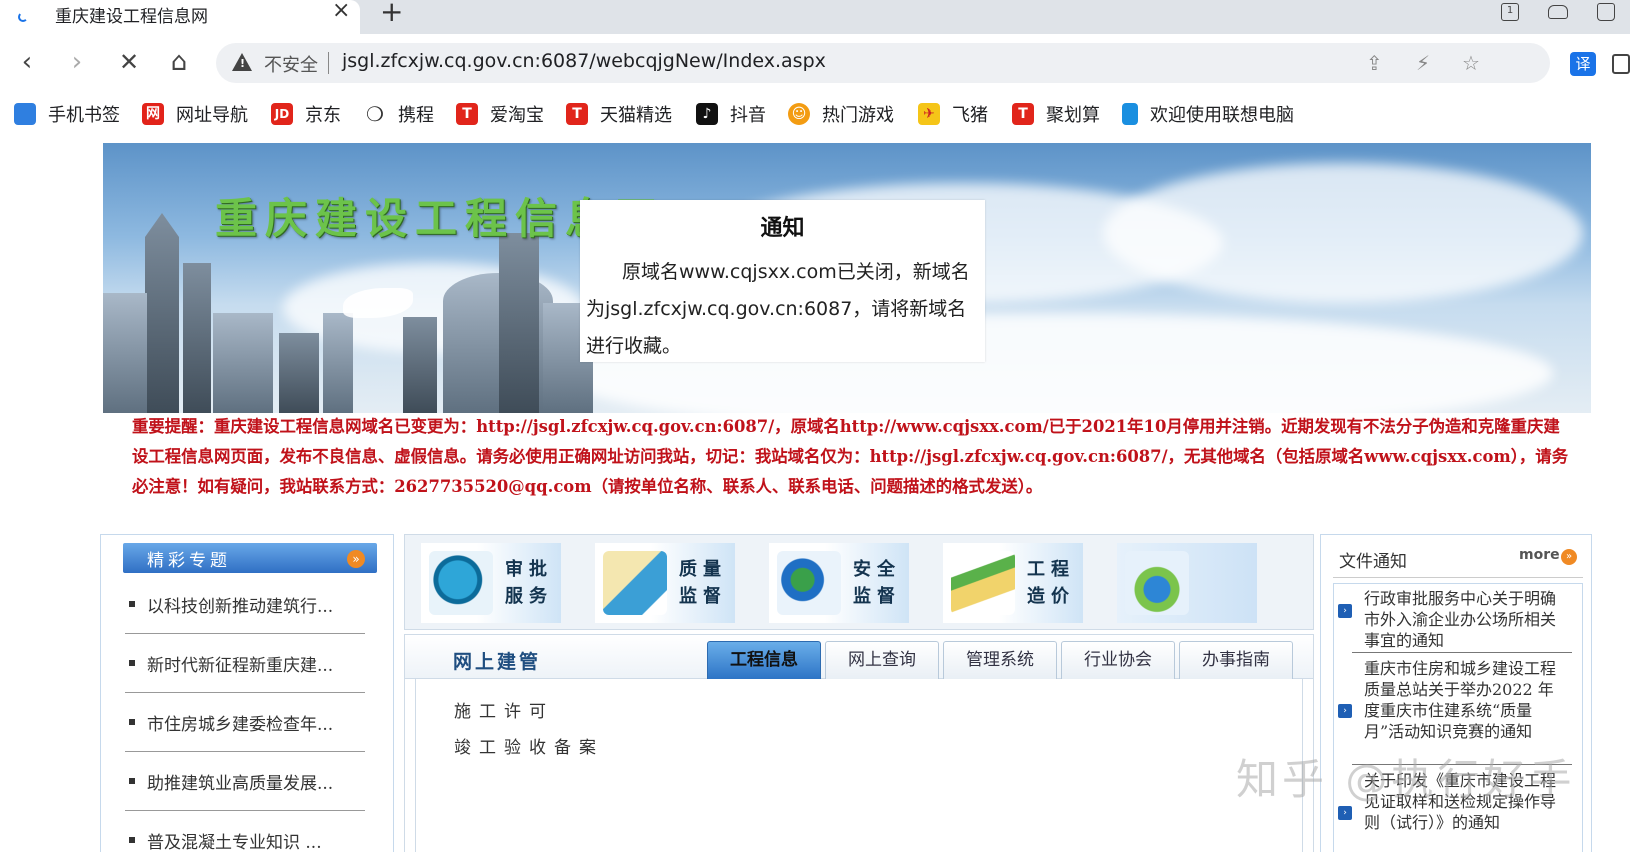 The height and width of the screenshot is (852, 1630). What do you see at coordinates (953, 114) in the screenshot?
I see `bookmark-item: ✈ 飞猪` at bounding box center [953, 114].